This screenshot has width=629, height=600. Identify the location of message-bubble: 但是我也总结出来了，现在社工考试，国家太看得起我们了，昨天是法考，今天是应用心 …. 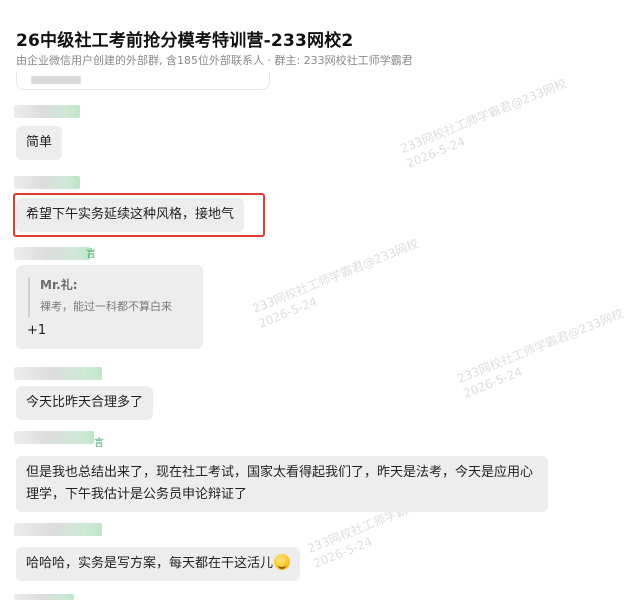
(282, 484).